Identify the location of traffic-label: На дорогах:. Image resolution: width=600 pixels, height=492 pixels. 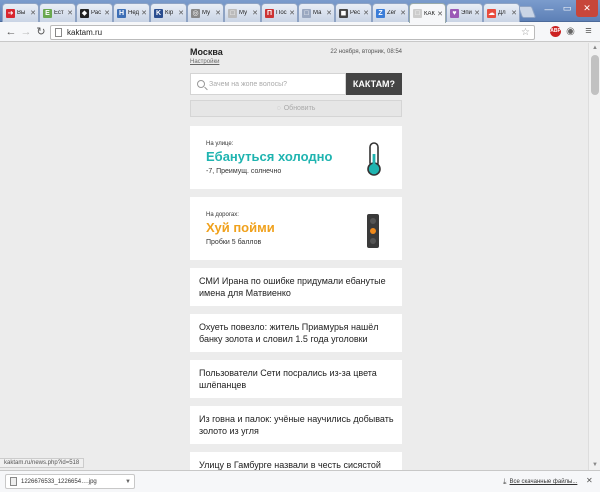
(222, 215).